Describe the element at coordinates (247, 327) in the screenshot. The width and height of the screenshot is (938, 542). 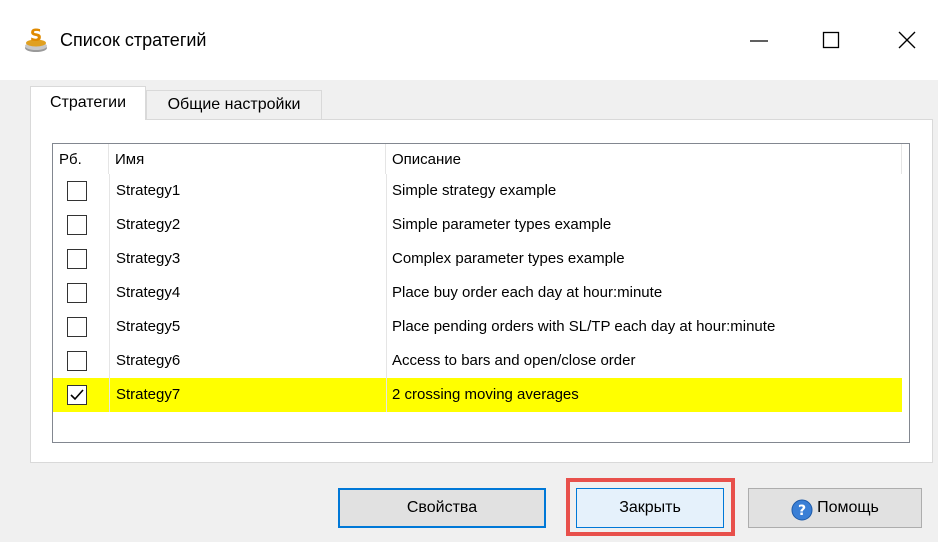
I see `strategy-name: Strategy5` at that location.